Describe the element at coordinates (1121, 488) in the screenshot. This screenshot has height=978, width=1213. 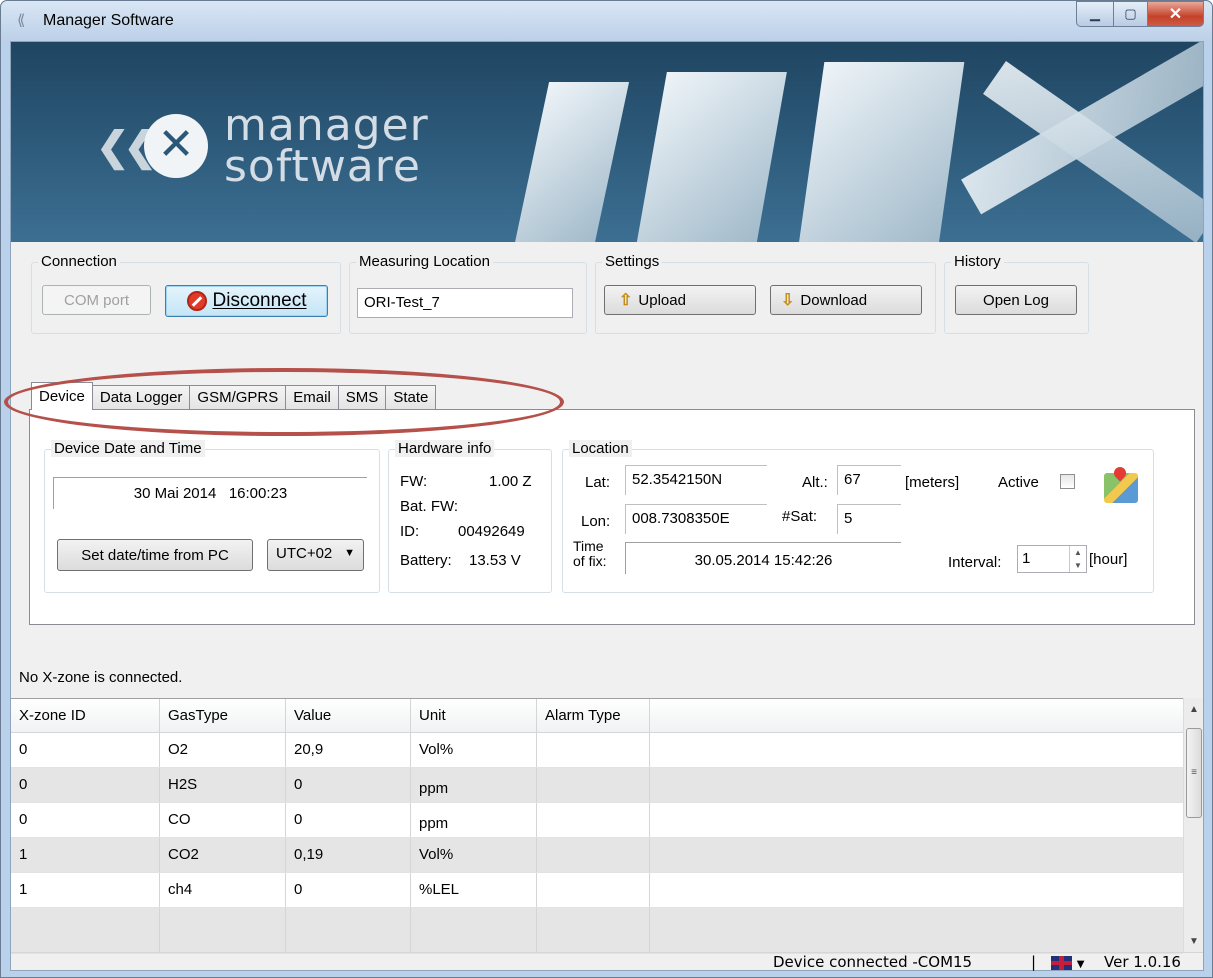
I see `map-icon` at that location.